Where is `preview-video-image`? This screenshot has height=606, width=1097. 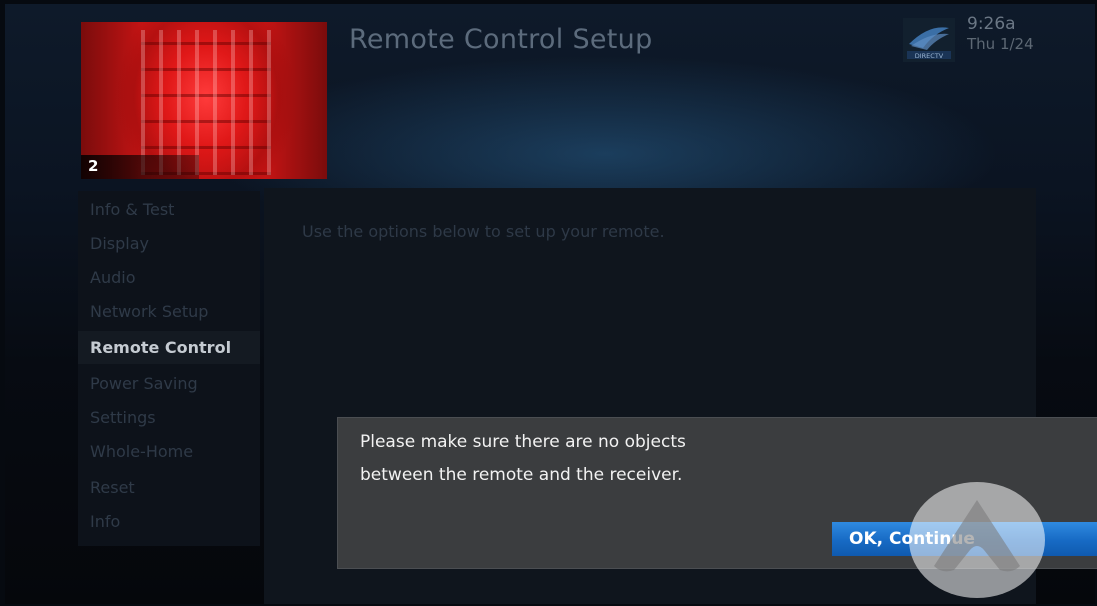
preview-video-image is located at coordinates (206, 102).